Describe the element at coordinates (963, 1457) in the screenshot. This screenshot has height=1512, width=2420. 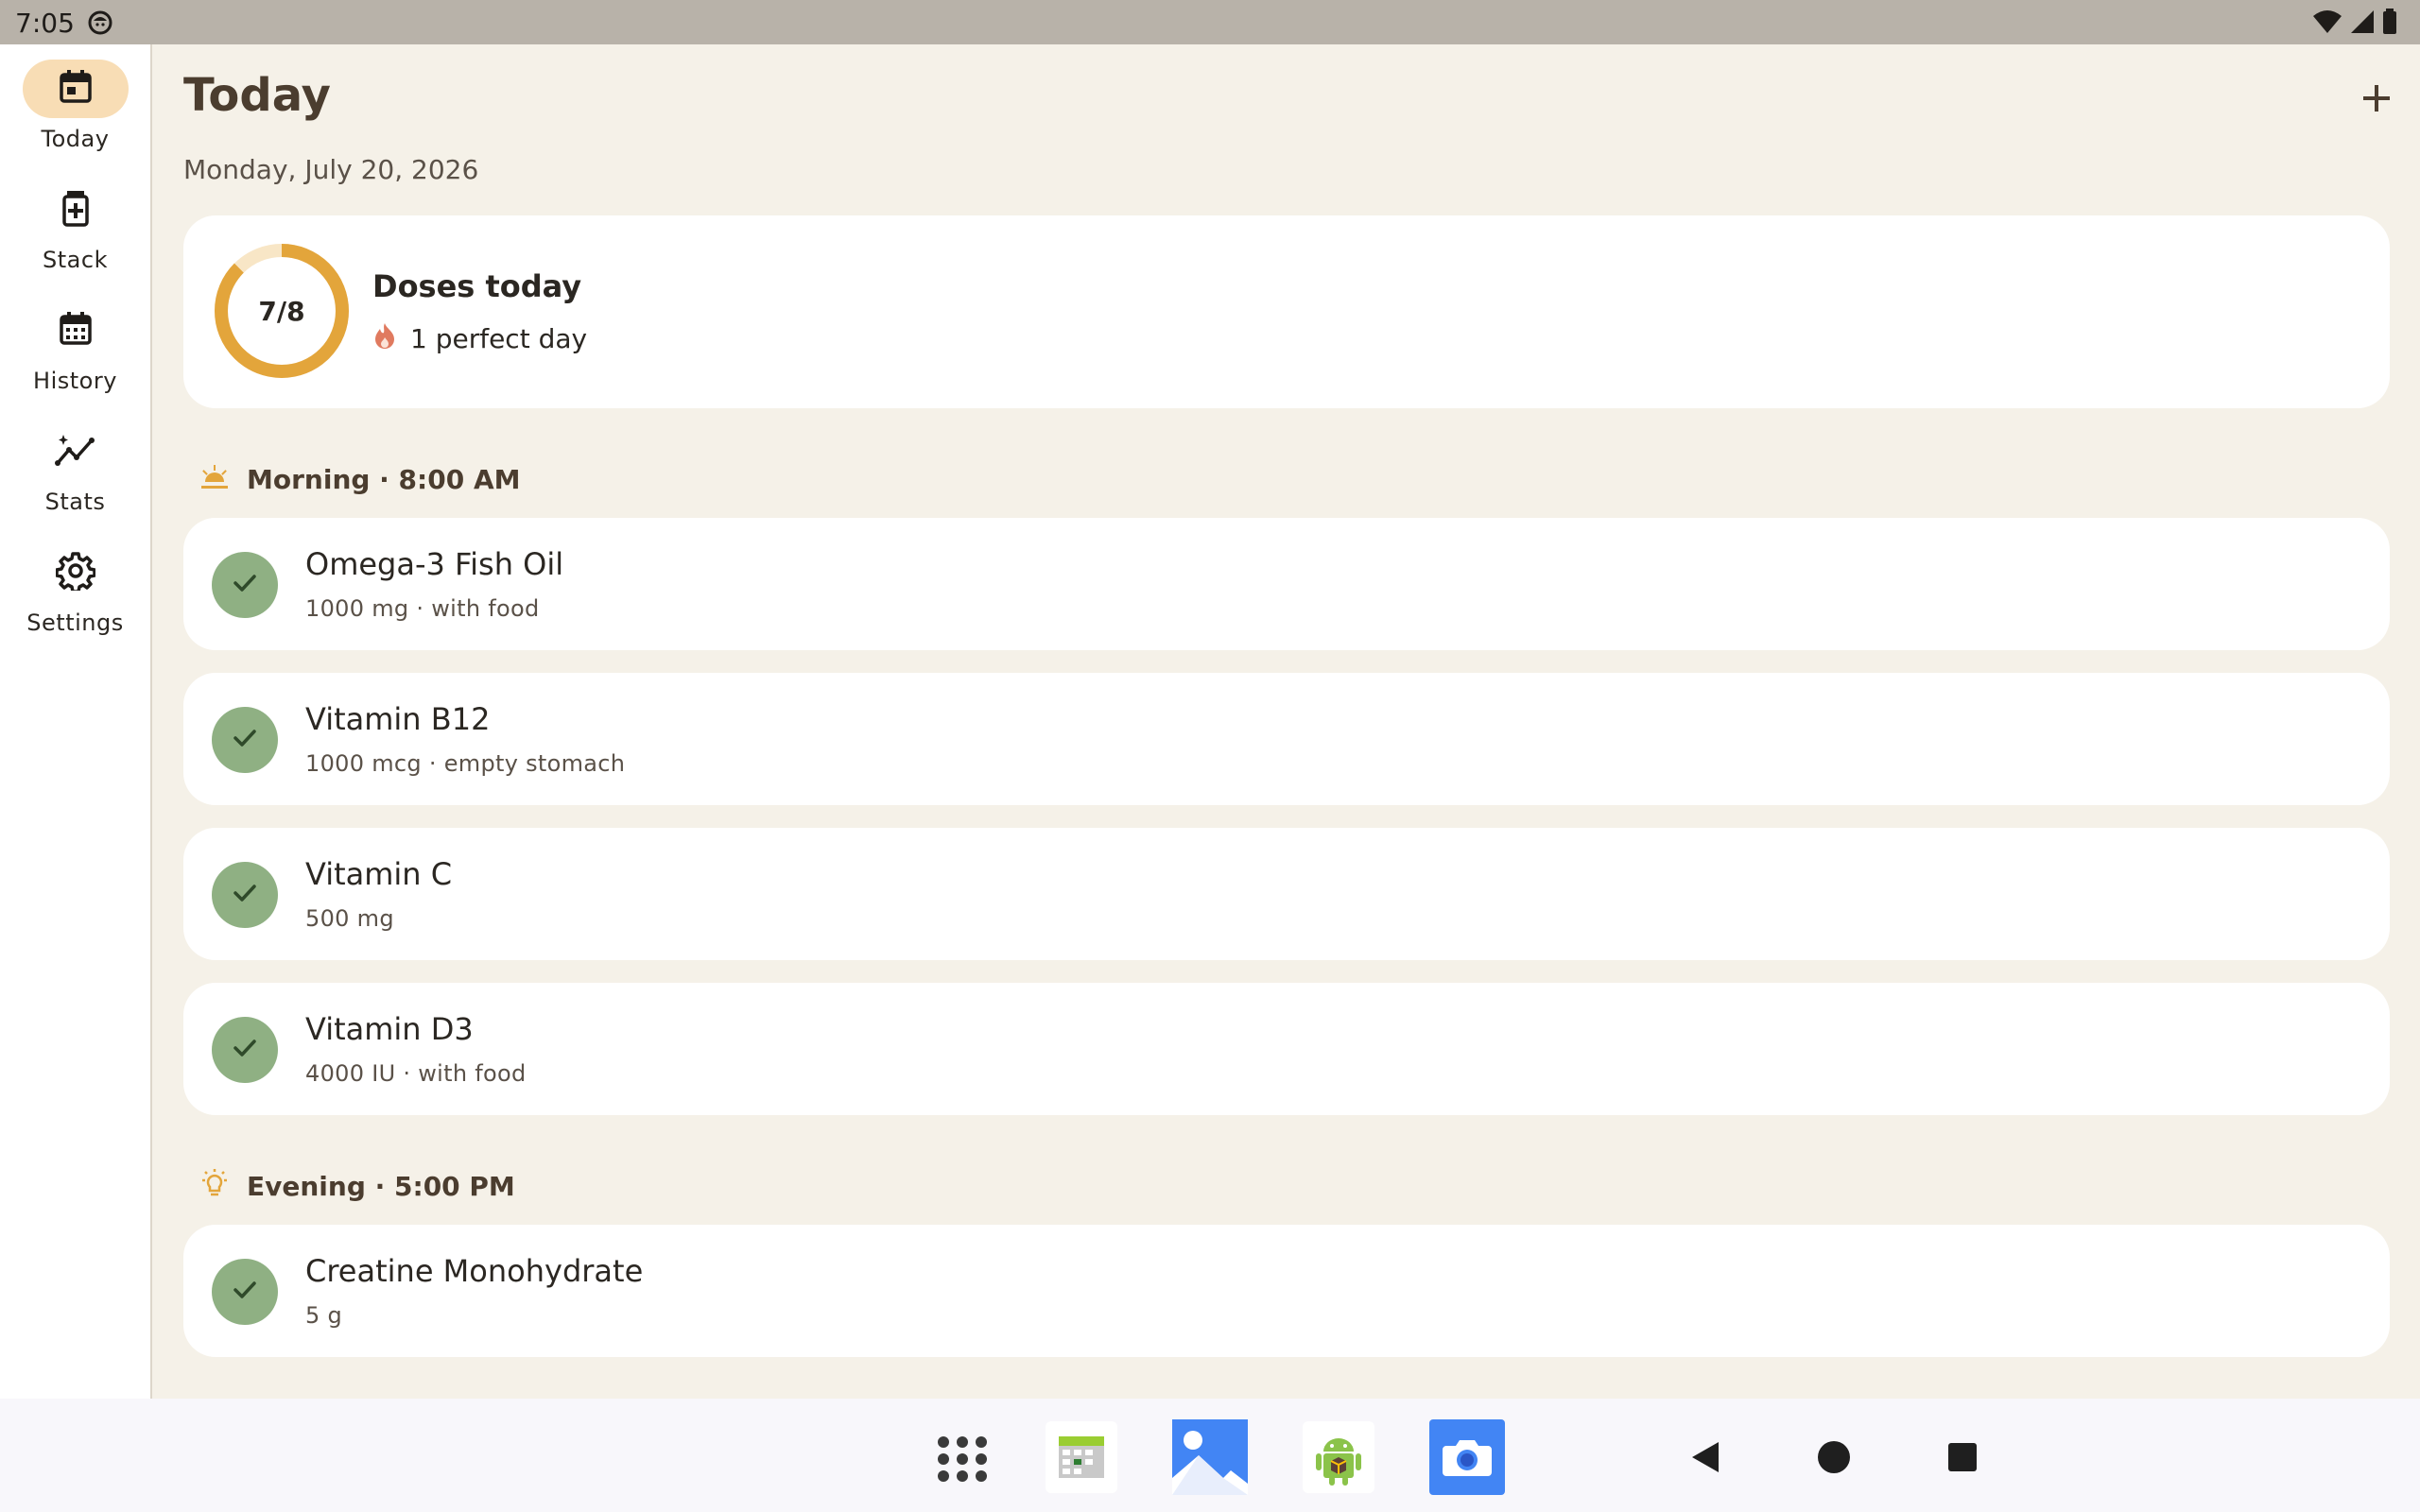
I see `app-drawer-icon` at that location.